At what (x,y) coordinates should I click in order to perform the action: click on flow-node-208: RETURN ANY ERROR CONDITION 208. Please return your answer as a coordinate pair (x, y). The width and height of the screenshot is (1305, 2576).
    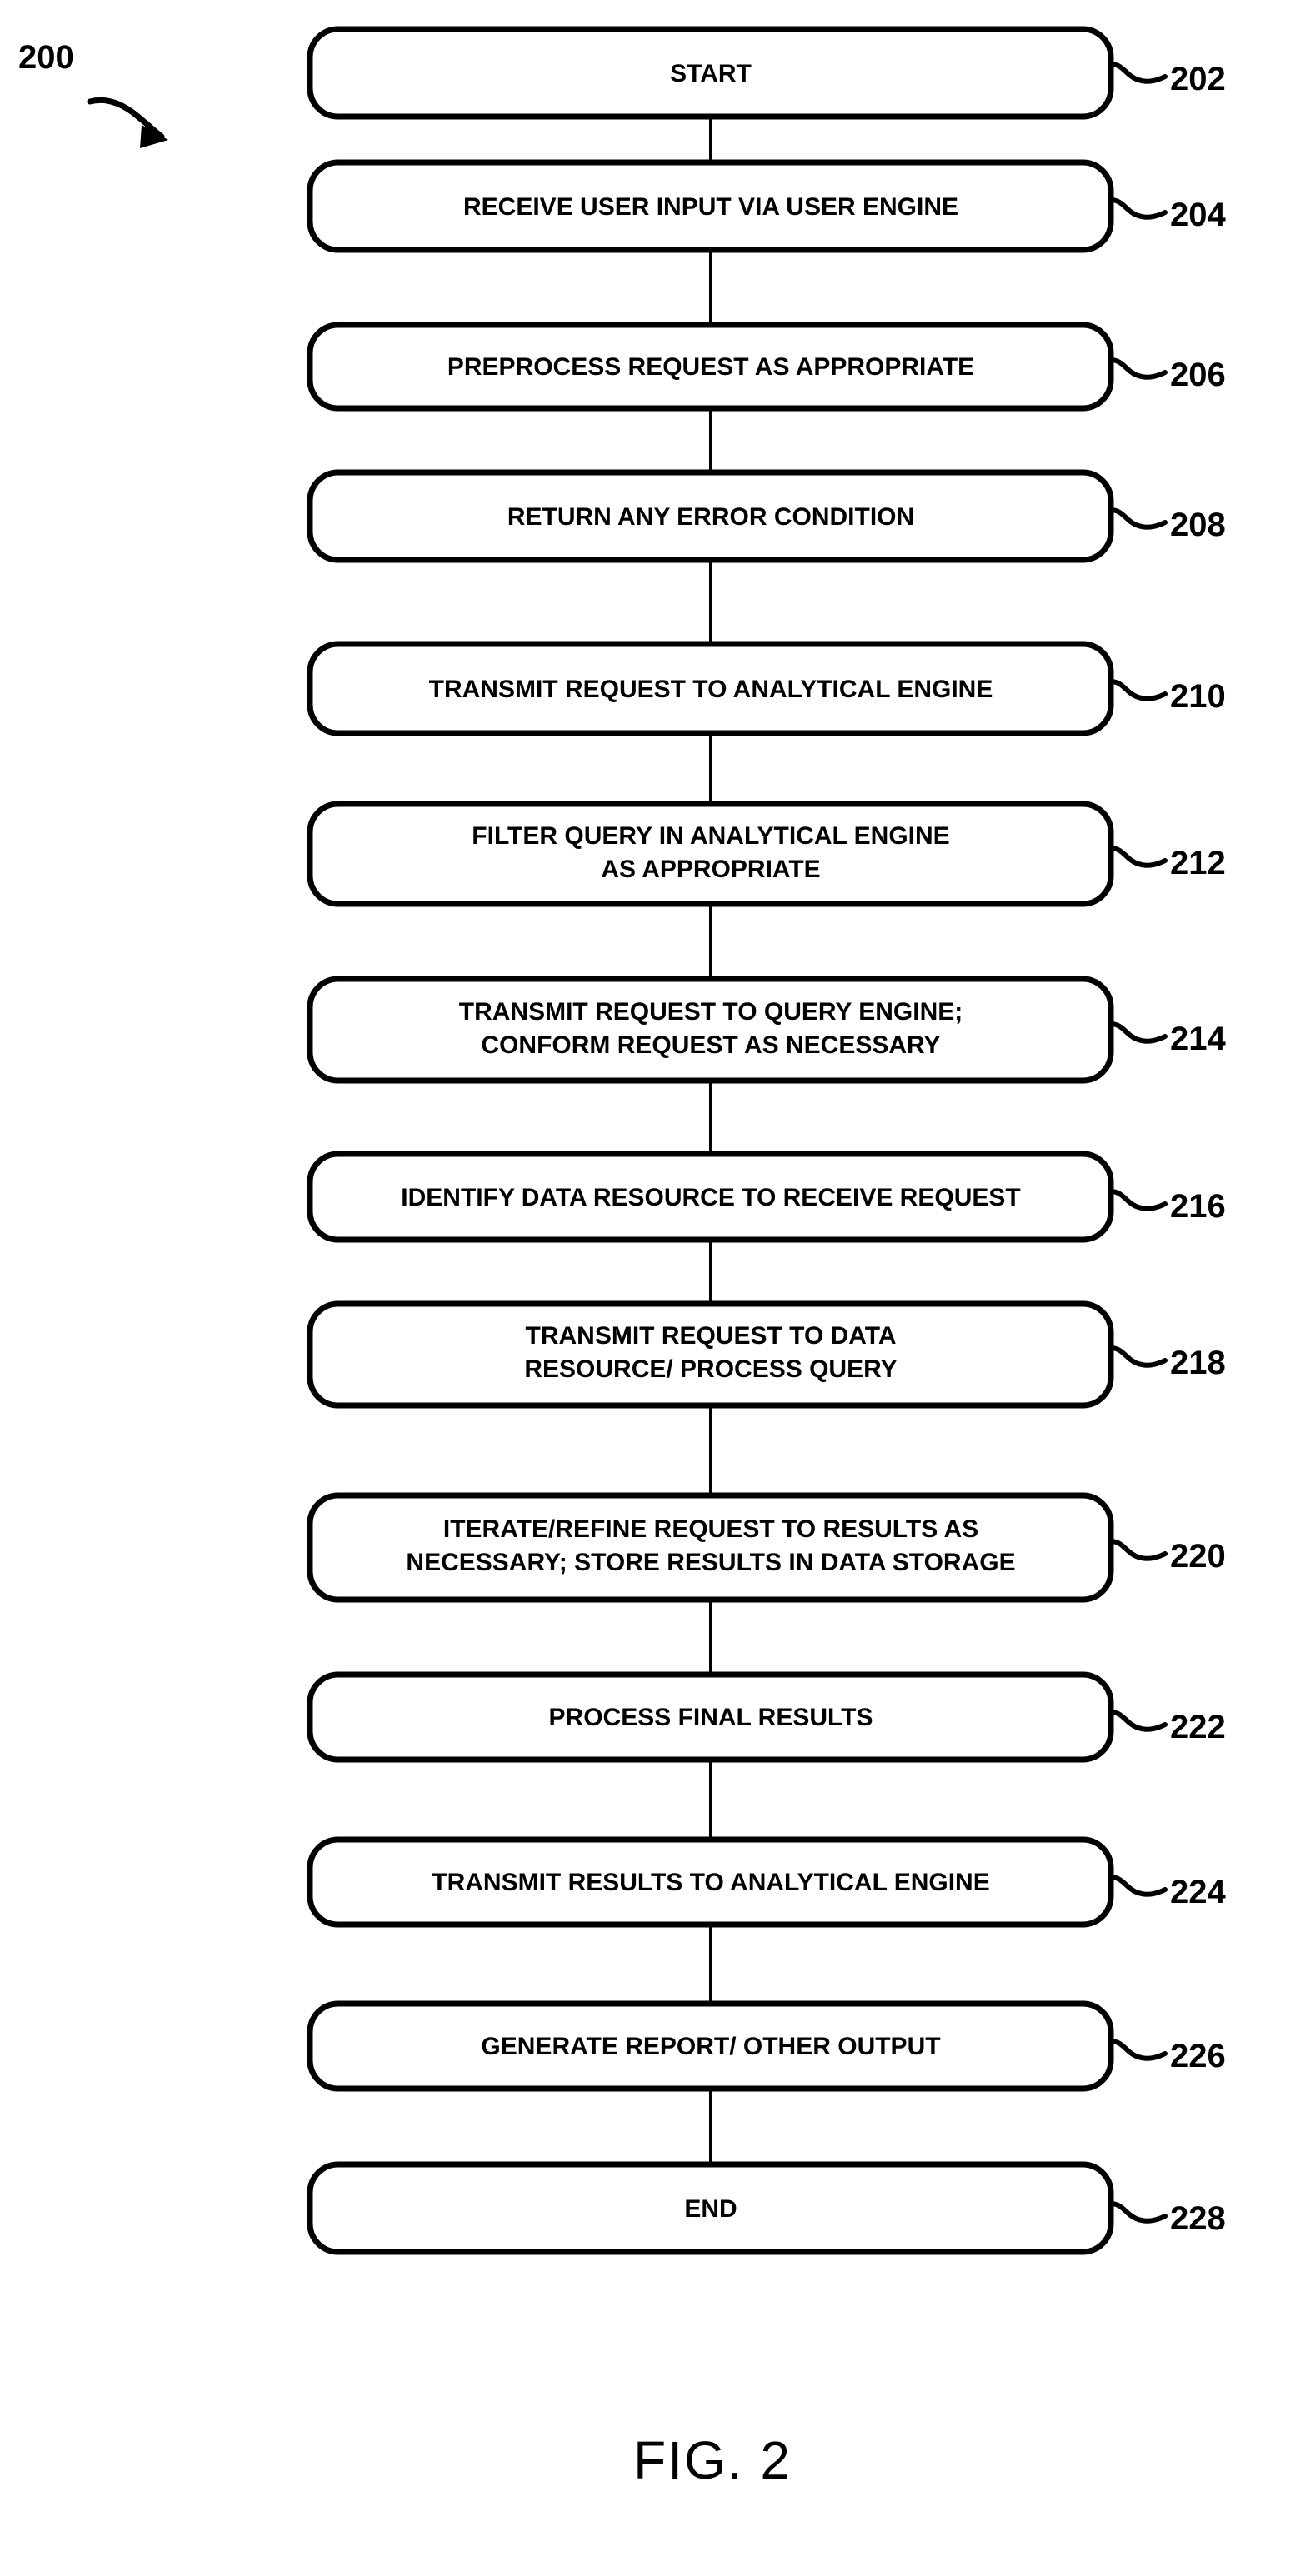
    Looking at the image, I should click on (766, 516).